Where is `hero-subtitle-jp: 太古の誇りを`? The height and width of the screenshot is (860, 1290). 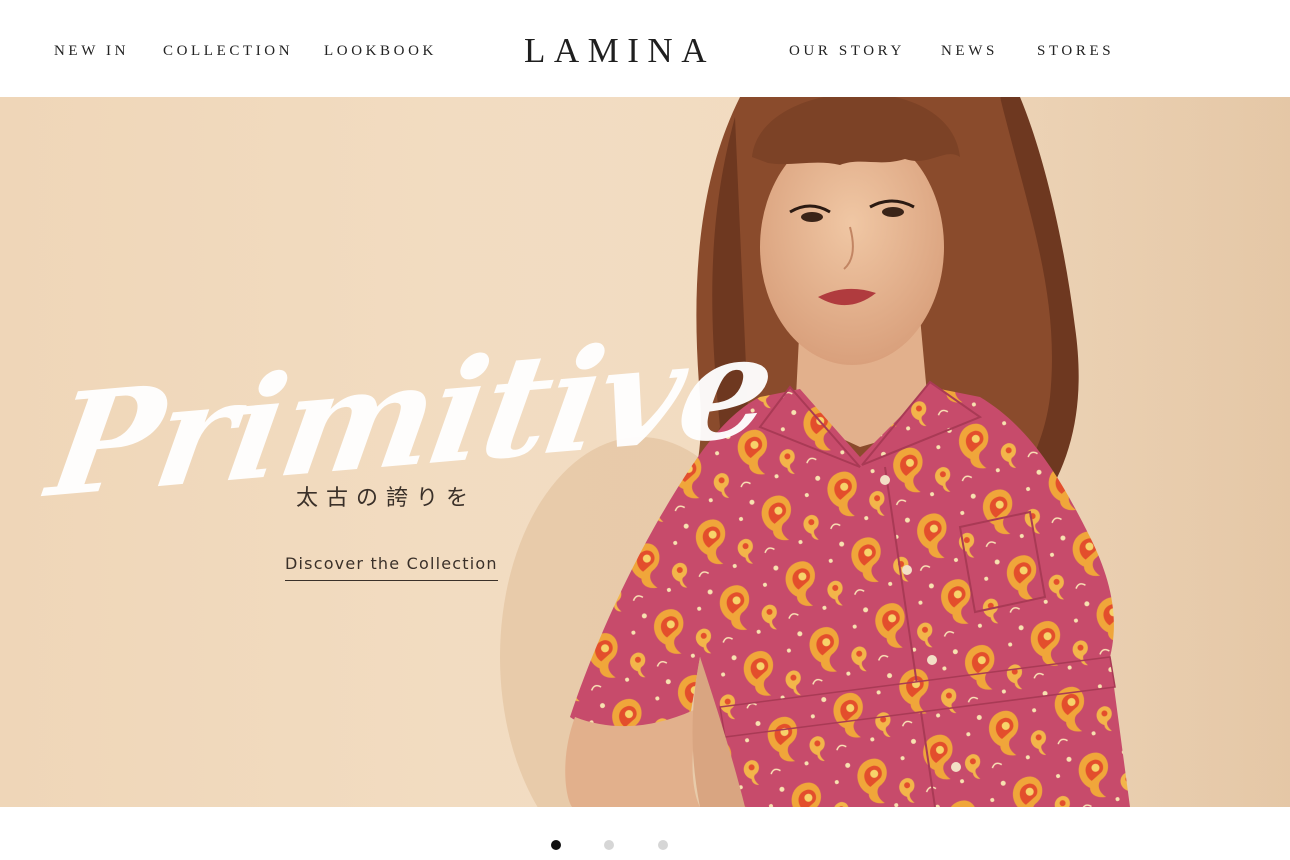
hero-subtitle-jp: 太古の誇りを is located at coordinates (386, 498).